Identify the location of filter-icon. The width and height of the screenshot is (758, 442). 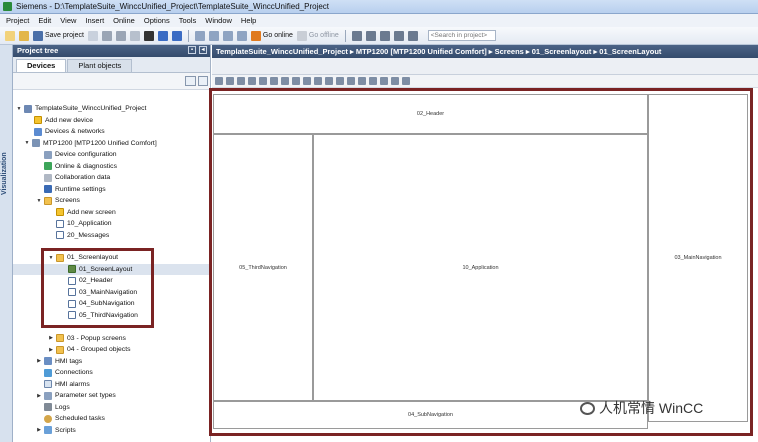
(203, 81).